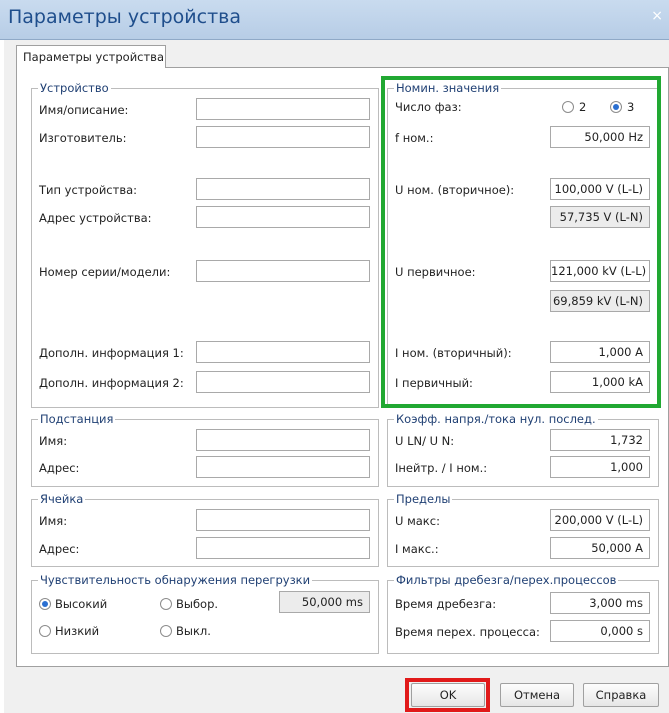  I want to click on overload-legend: Чувствительность обнаружения перегрузки, so click(175, 580).